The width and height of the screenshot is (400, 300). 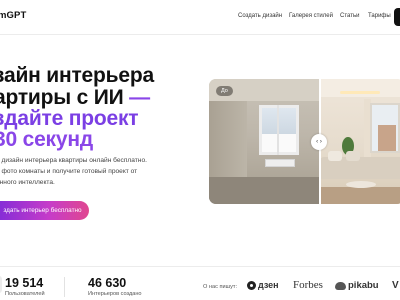 I want to click on press-label: О нас пишут:, so click(x=220, y=287).